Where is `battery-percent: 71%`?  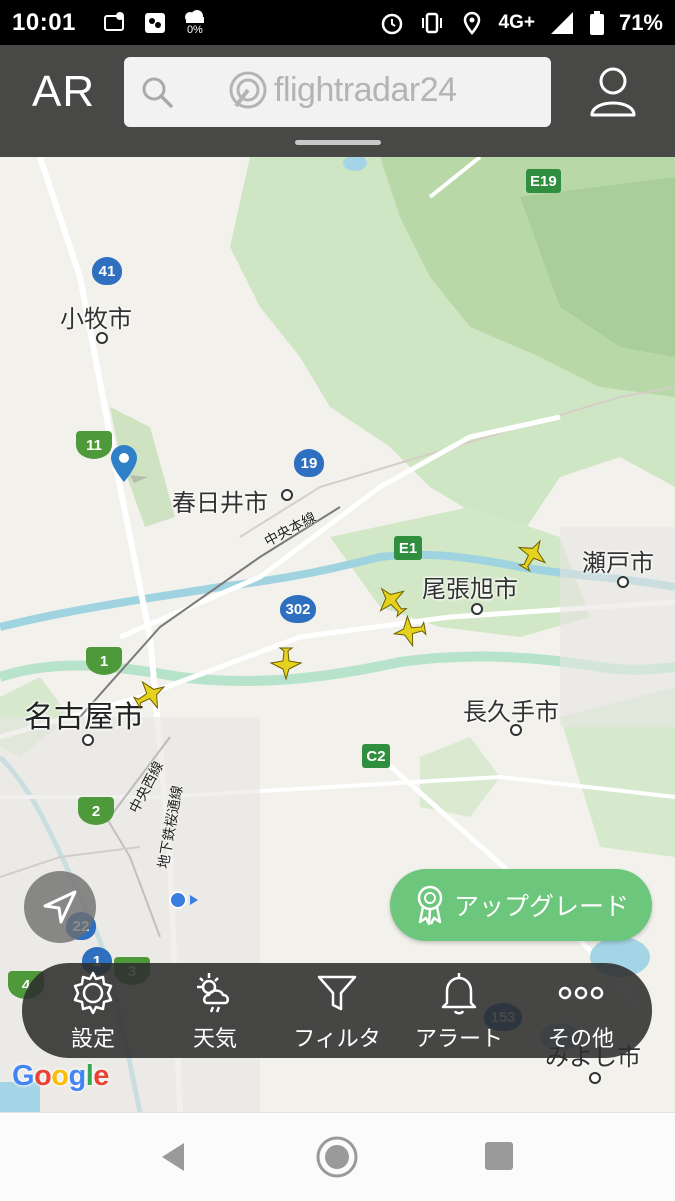
battery-percent: 71% is located at coordinates (640, 22).